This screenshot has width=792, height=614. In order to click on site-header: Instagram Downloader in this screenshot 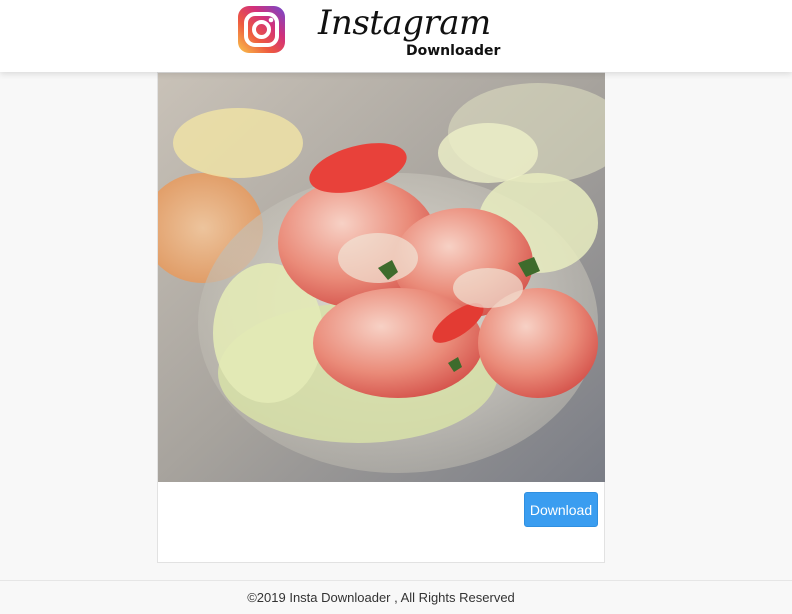, I will do `click(396, 36)`.